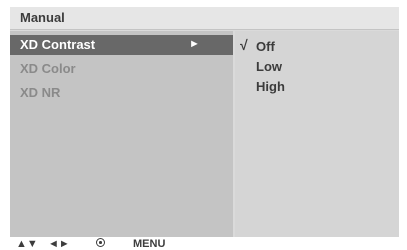 Image resolution: width=407 pixels, height=250 pixels. What do you see at coordinates (204, 18) in the screenshot?
I see `title-bar: Manual` at bounding box center [204, 18].